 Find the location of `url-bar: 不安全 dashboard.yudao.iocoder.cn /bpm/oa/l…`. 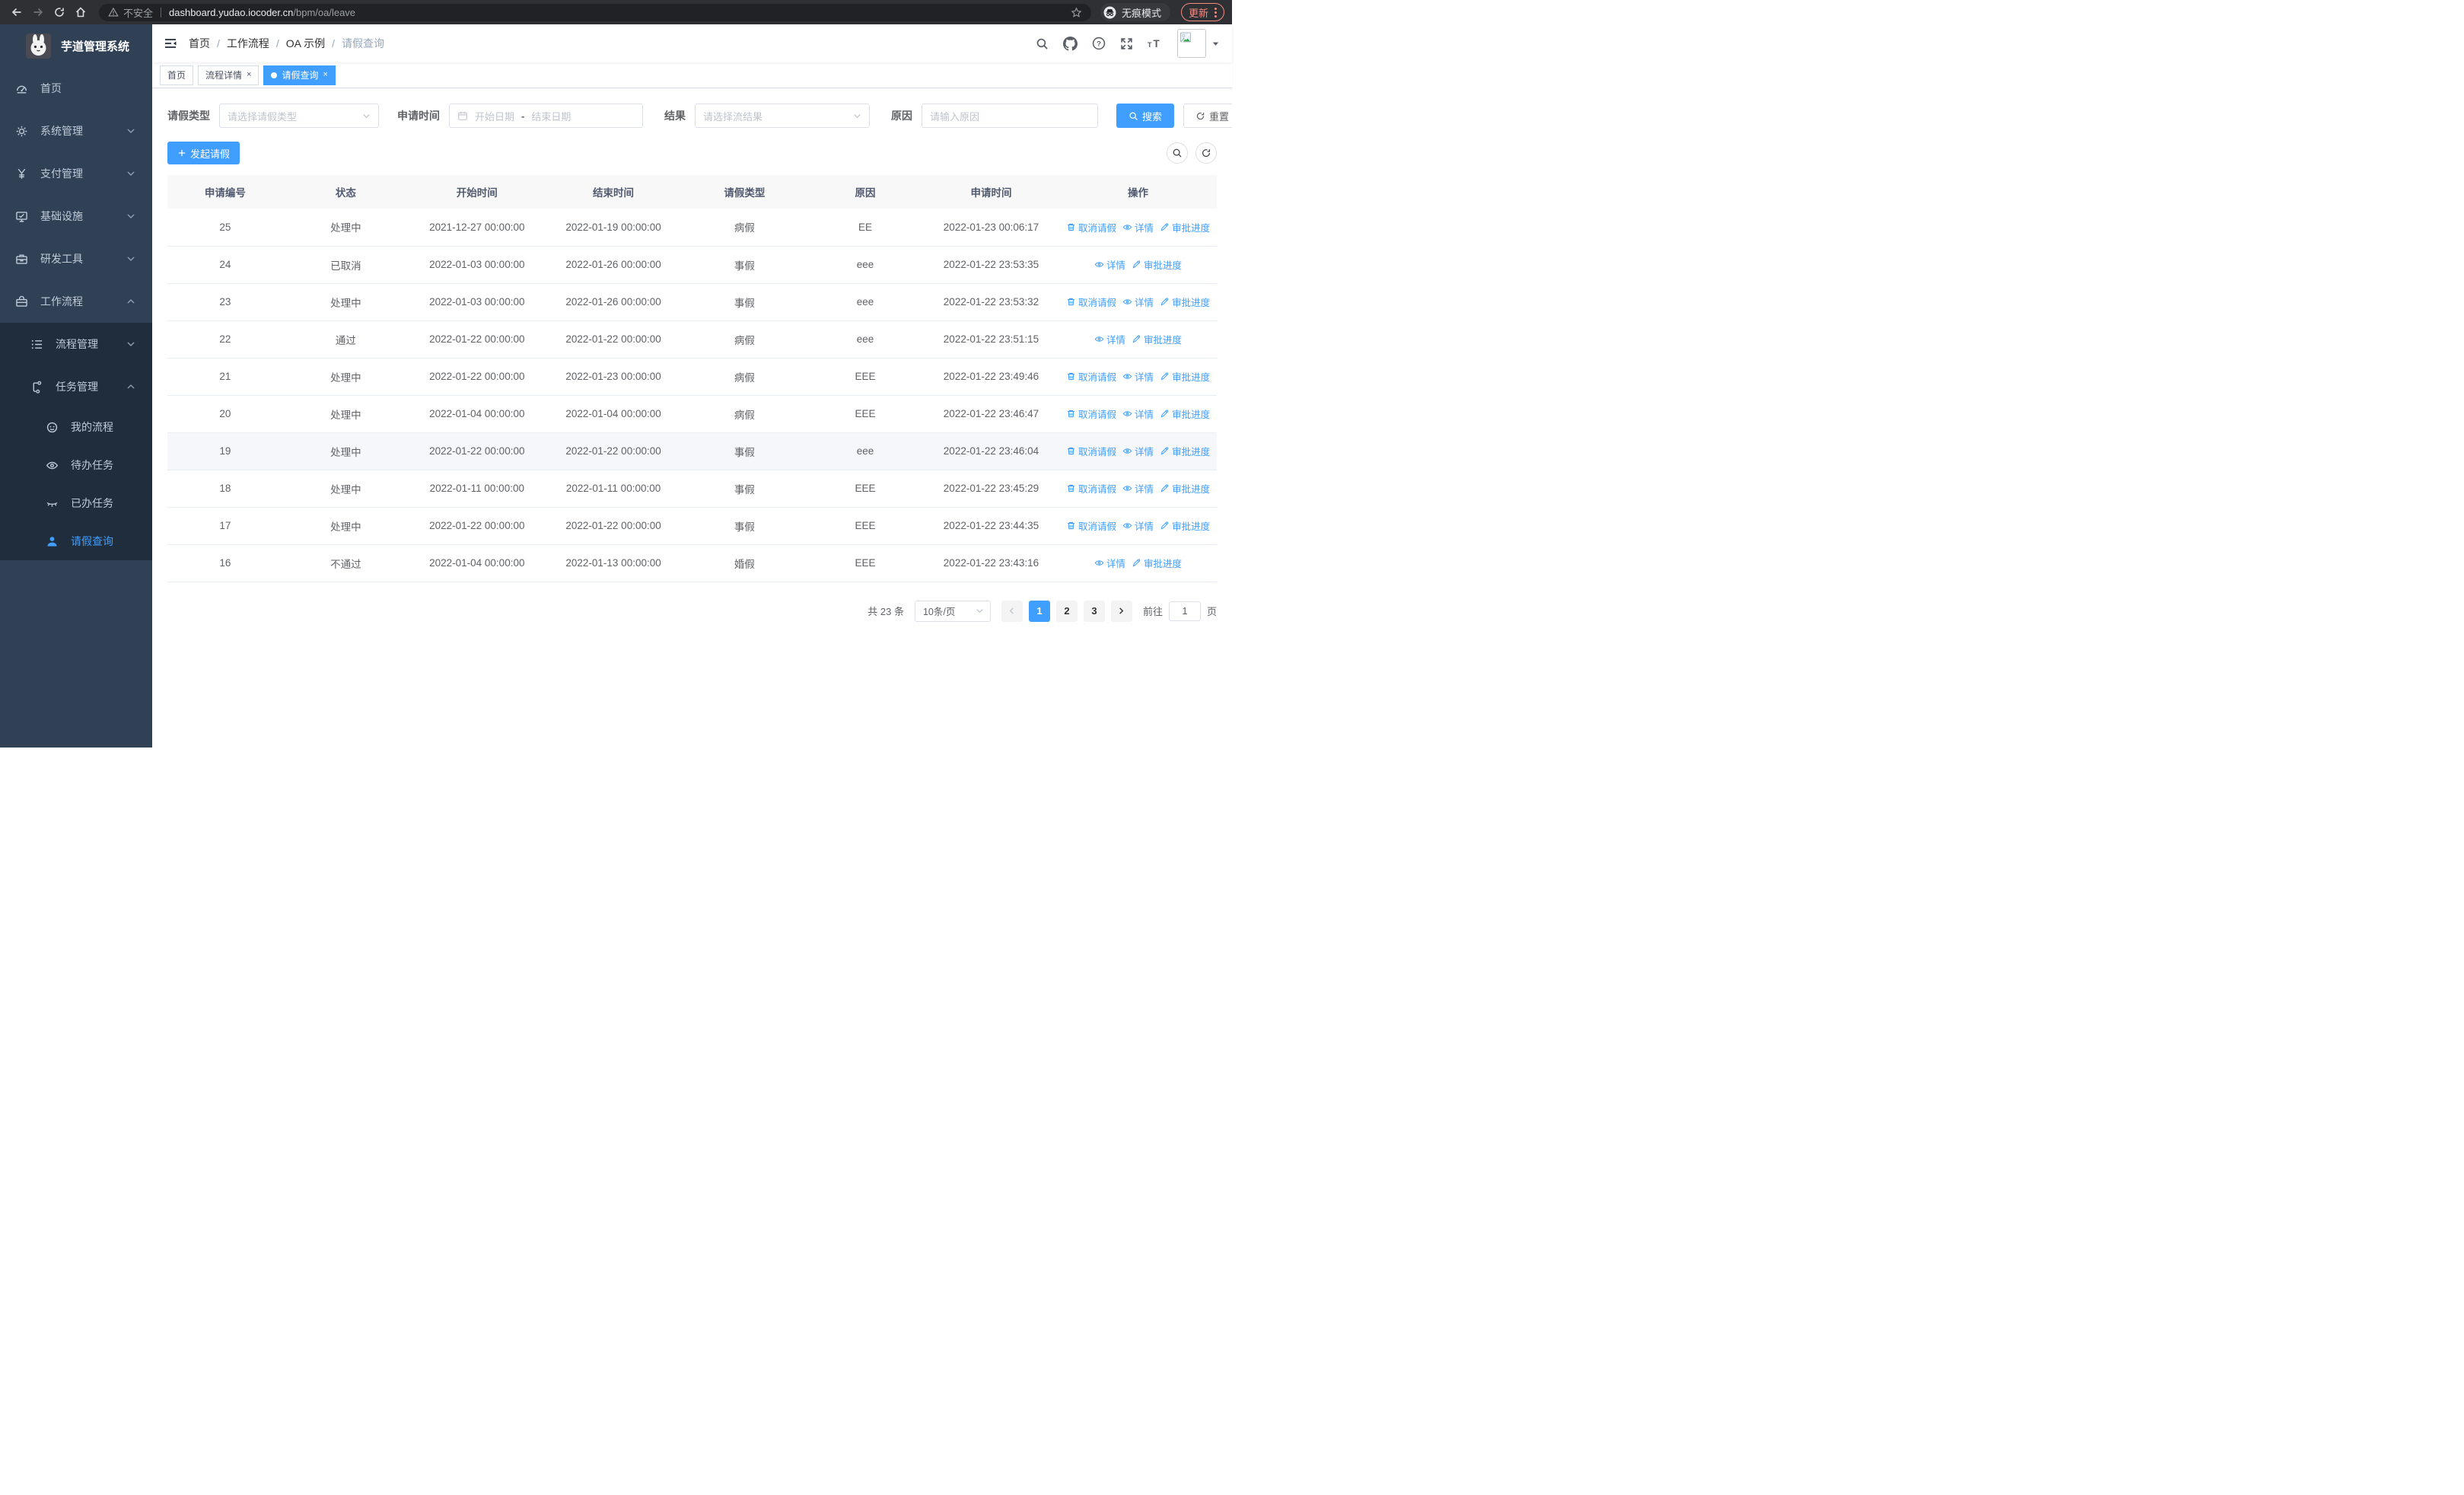

url-bar: 不安全 dashboard.yudao.iocoder.cn /bpm/oa/l… is located at coordinates (595, 12).